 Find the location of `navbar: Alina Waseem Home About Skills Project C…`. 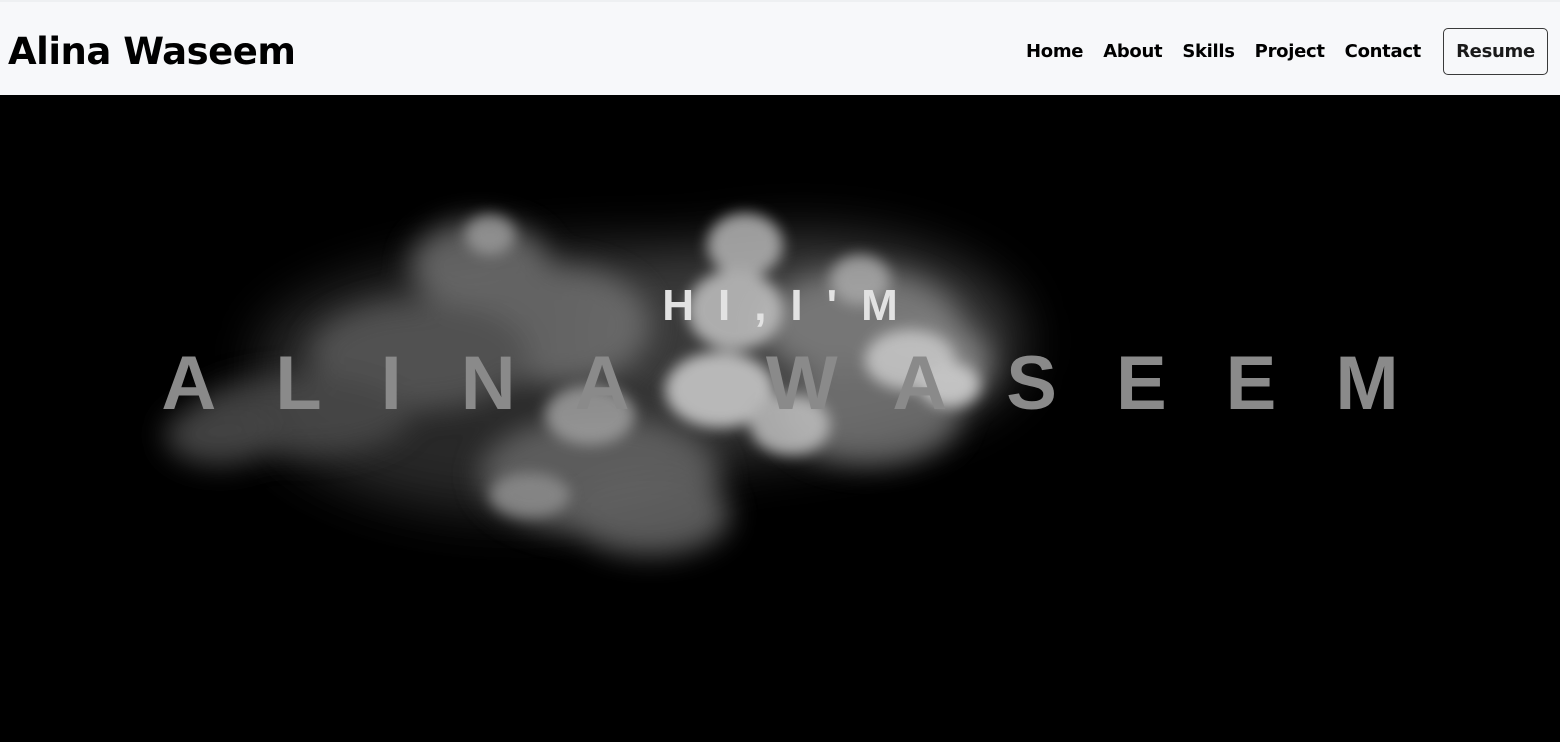

navbar: Alina Waseem Home About Skills Project C… is located at coordinates (780, 47).